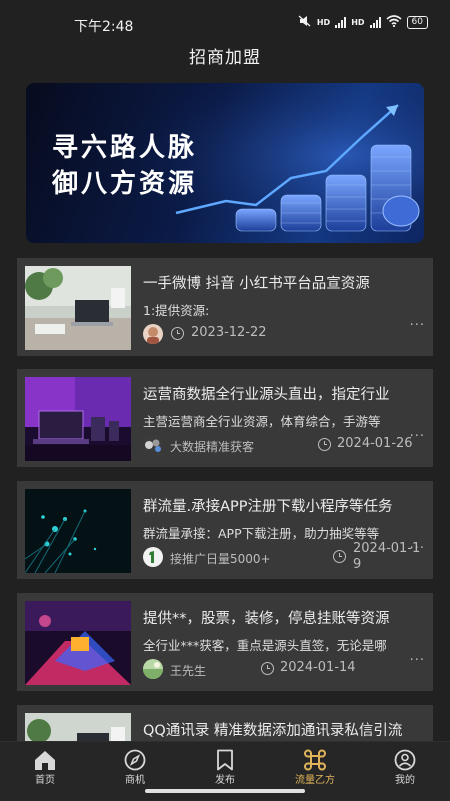 The width and height of the screenshot is (450, 801). What do you see at coordinates (318, 667) in the screenshot?
I see `post-date: 2024-01-14` at bounding box center [318, 667].